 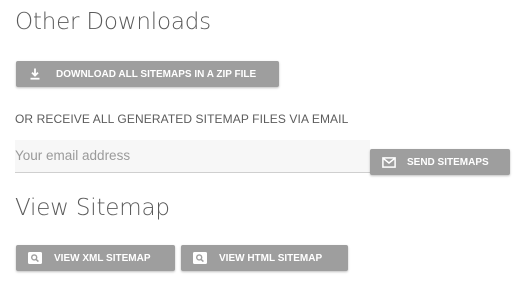 What do you see at coordinates (389, 162) in the screenshot?
I see `mail-icon` at bounding box center [389, 162].